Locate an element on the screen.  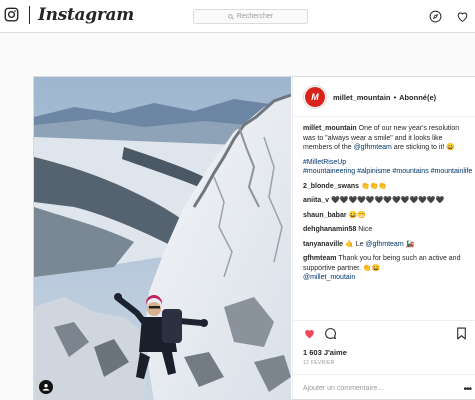
add-comment-field: Ajouter un commentaire... ••• is located at coordinates (384, 387).